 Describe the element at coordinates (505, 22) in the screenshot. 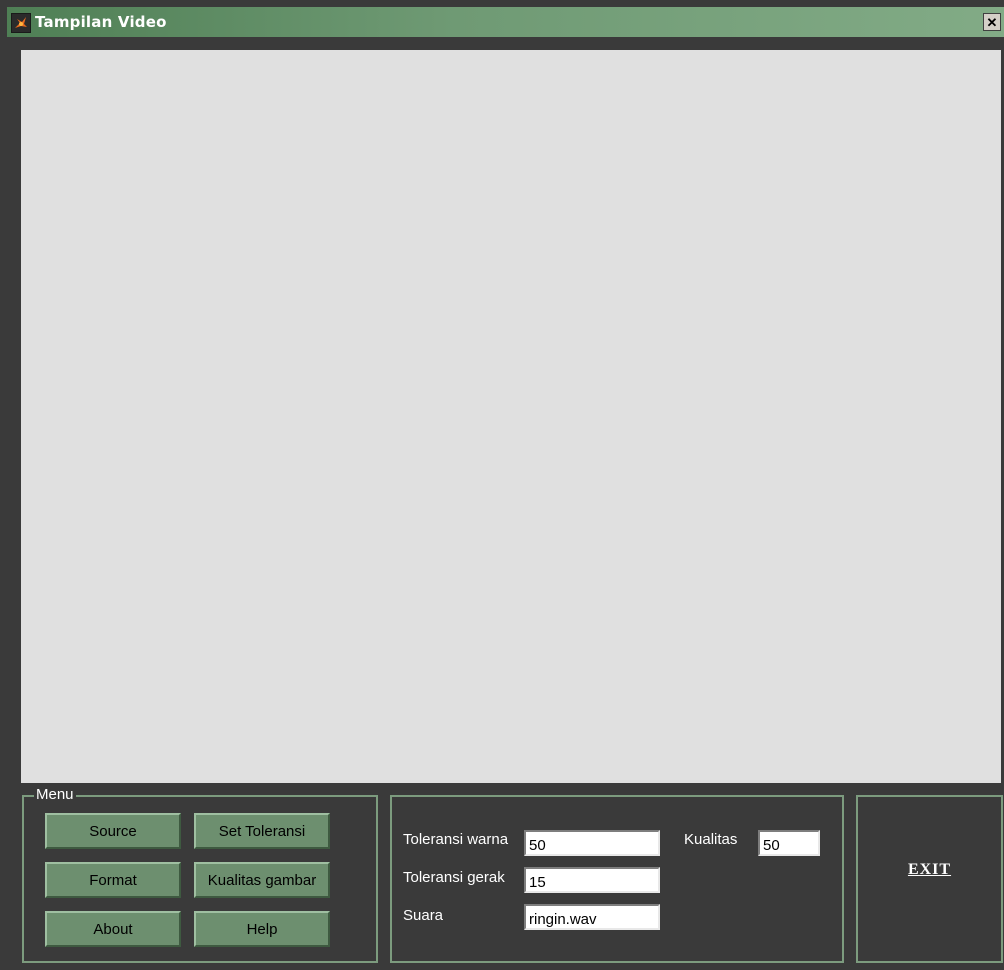

I see `title-bar: Tampilan Video ✕` at that location.